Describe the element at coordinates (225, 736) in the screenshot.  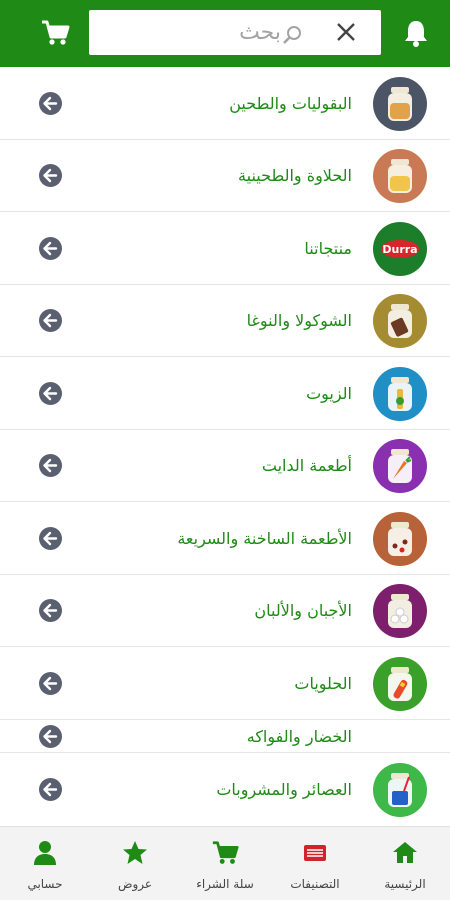
I see `category-row: الخضار والفواكه` at that location.